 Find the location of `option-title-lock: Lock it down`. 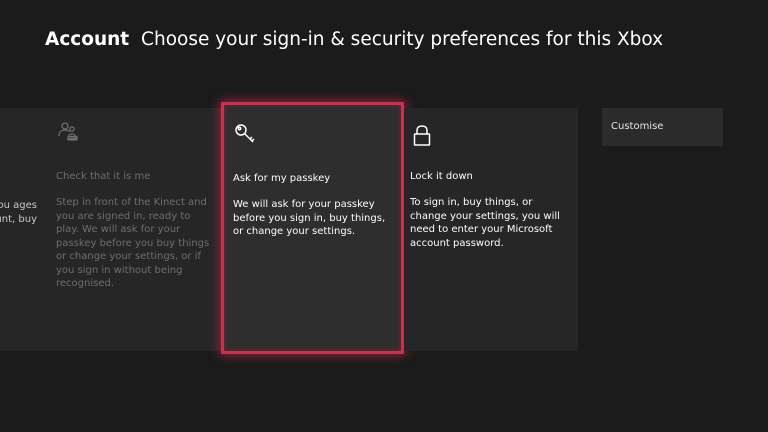

option-title-lock: Lock it down is located at coordinates (441, 176).